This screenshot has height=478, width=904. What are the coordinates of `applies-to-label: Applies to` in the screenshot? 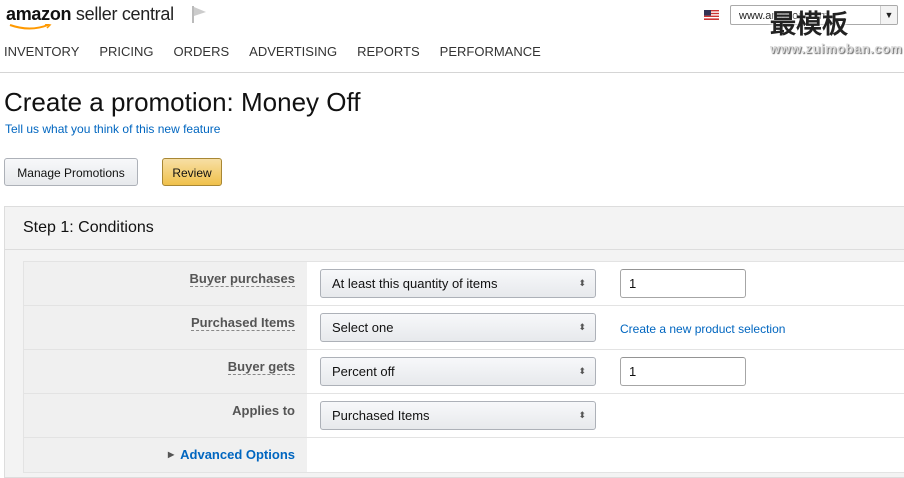 It's located at (263, 410).